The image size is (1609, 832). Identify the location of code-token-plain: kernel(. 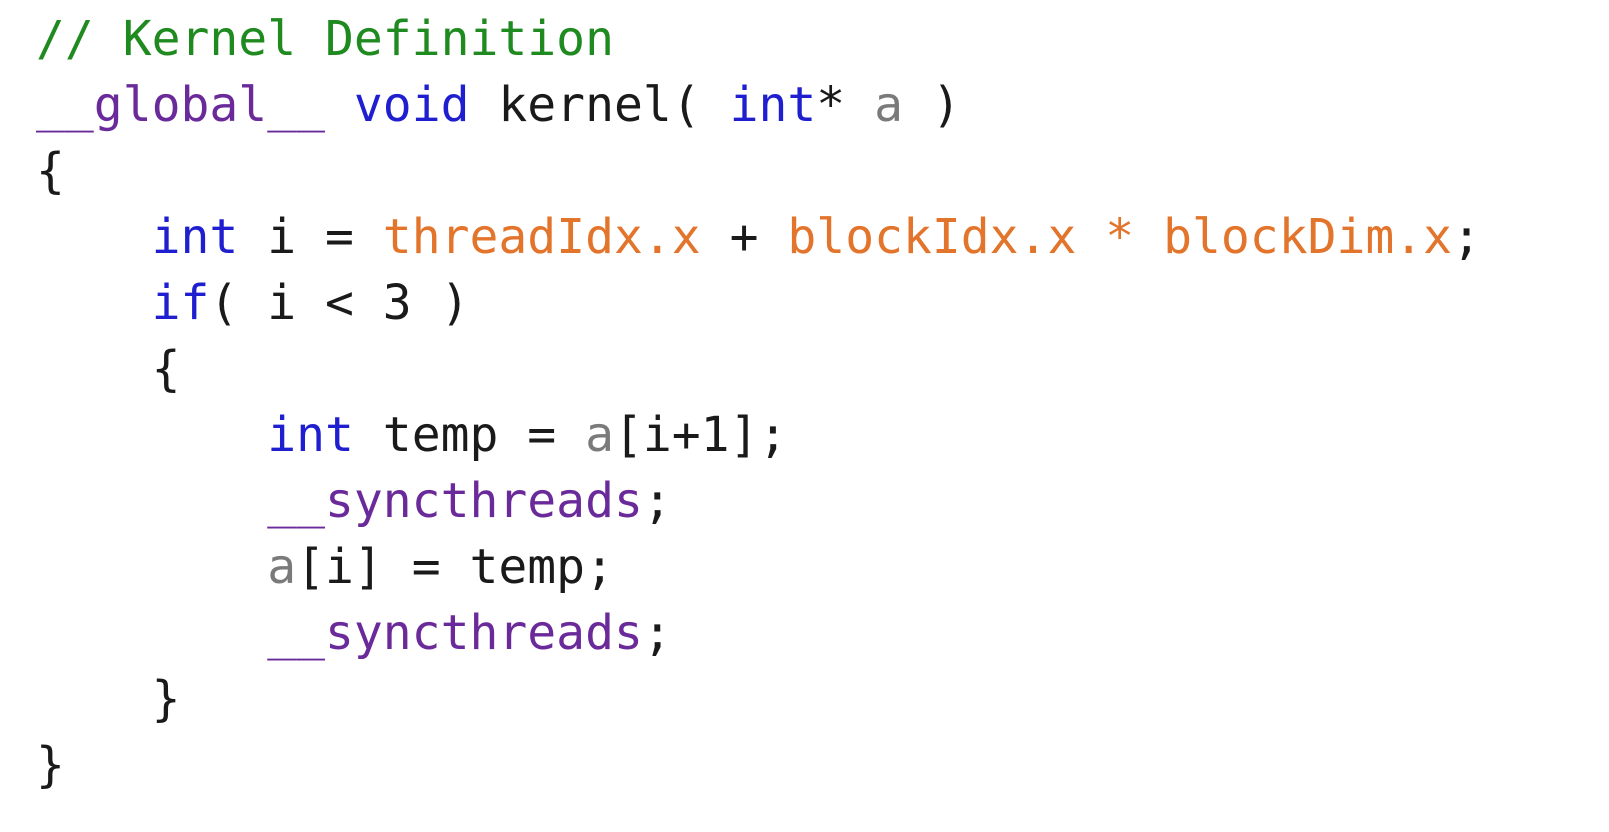
(599, 105).